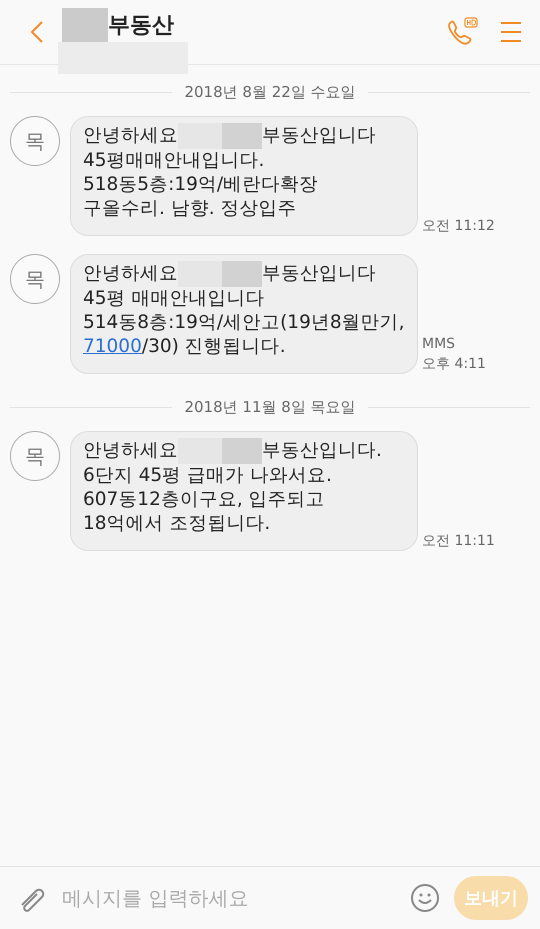 This screenshot has height=929, width=540. I want to click on message-time: 오전 11:12, so click(458, 226).